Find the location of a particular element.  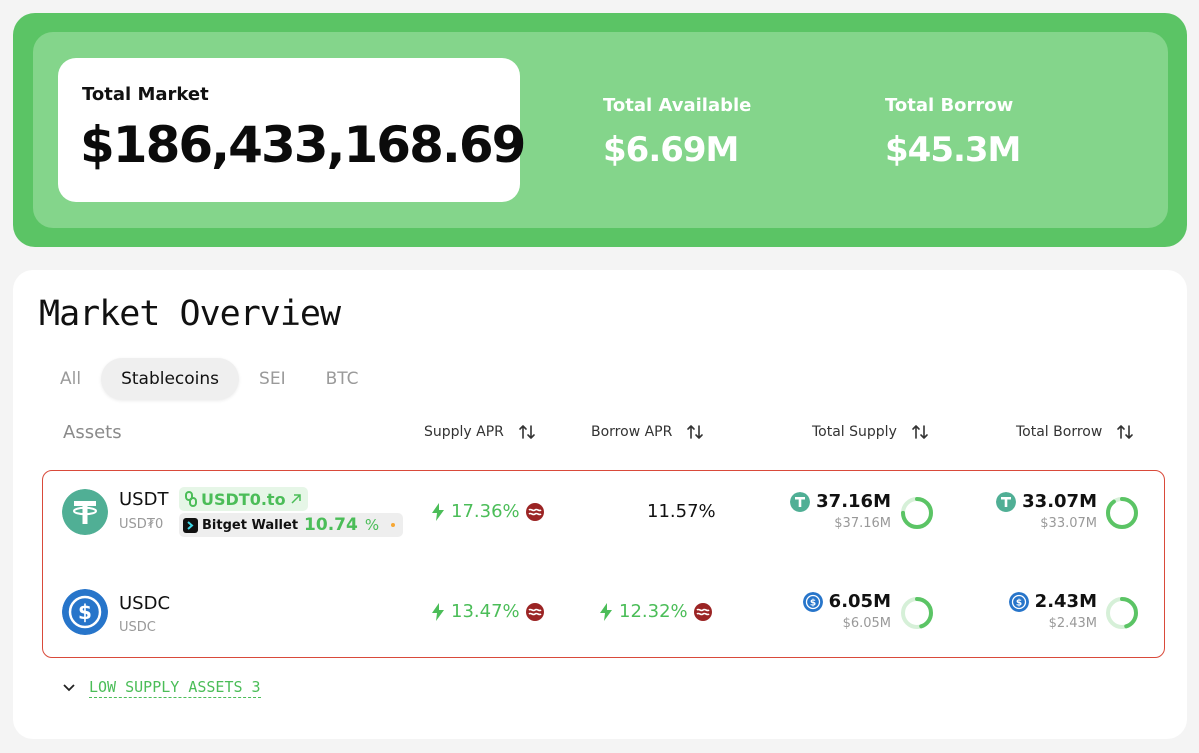

total-available-value: $6.69M is located at coordinates (671, 150).